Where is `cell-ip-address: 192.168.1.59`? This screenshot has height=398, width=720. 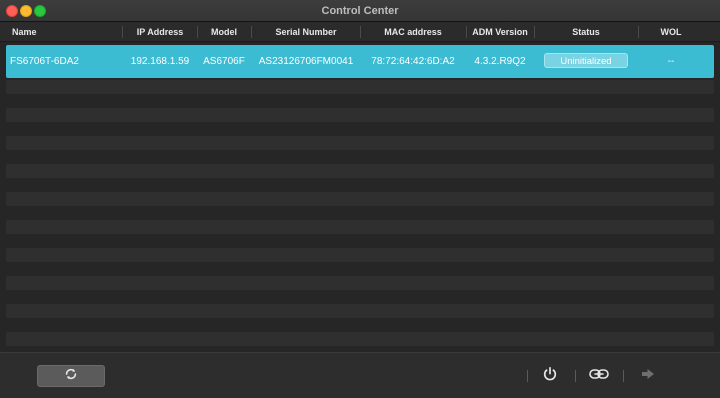
cell-ip-address: 192.168.1.59 is located at coordinates (160, 61).